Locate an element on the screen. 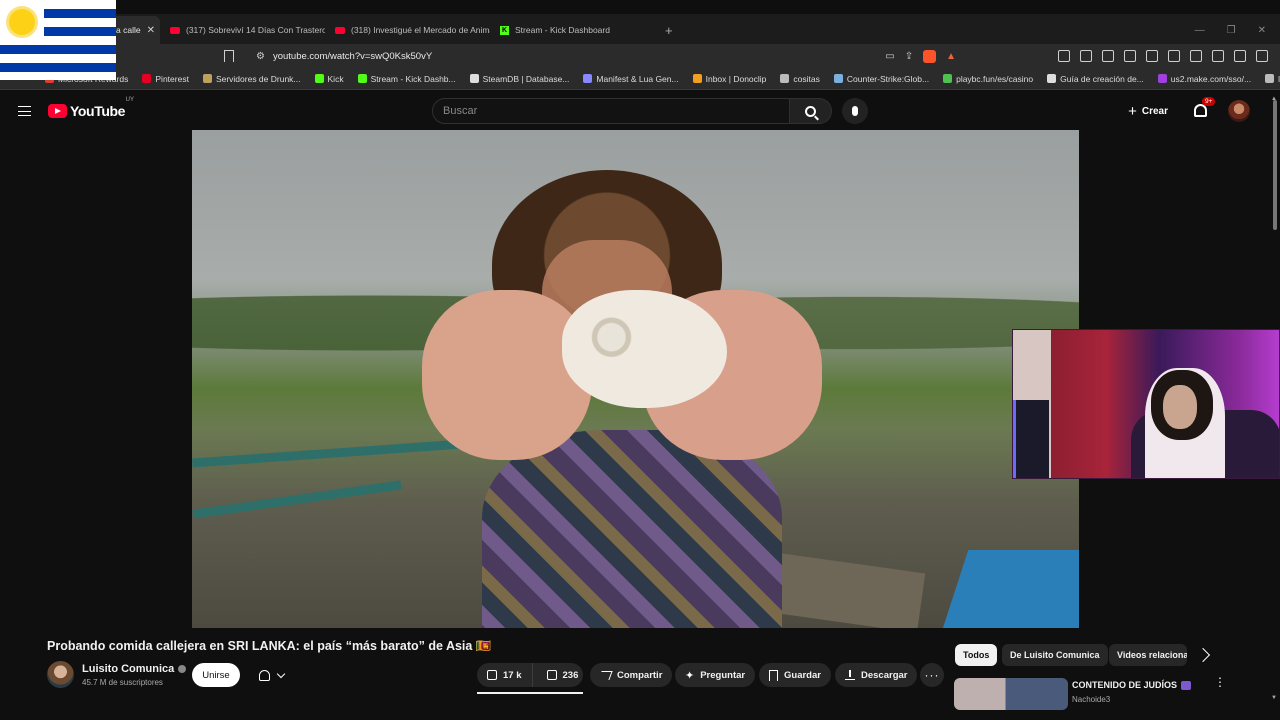  create-label: Crear is located at coordinates (1154, 111).